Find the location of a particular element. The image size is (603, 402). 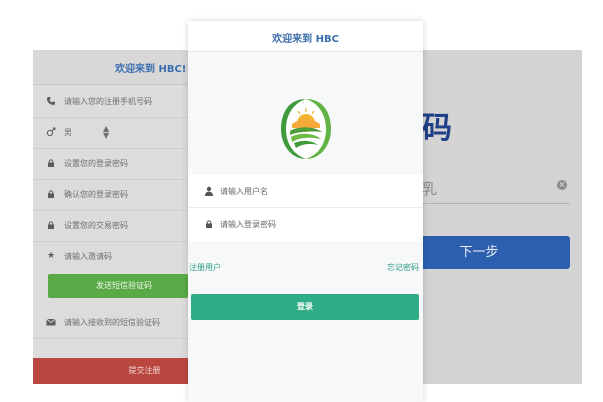

select-arrows-icon: ▲ ▼ is located at coordinates (106, 132).